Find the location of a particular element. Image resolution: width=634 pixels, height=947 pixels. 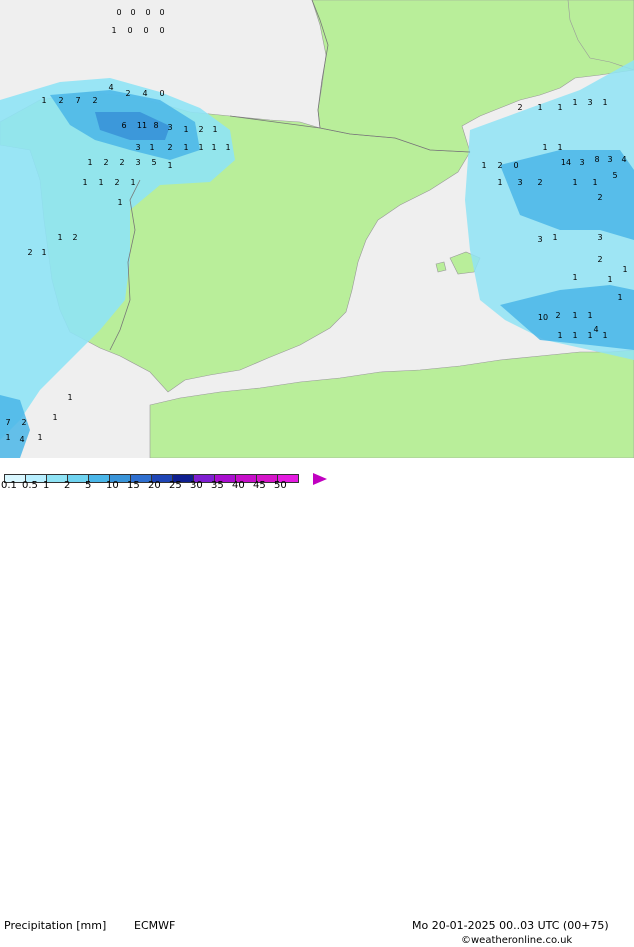

credit-text: ©weatheronline.co.uk is located at coordinates (517, 940).